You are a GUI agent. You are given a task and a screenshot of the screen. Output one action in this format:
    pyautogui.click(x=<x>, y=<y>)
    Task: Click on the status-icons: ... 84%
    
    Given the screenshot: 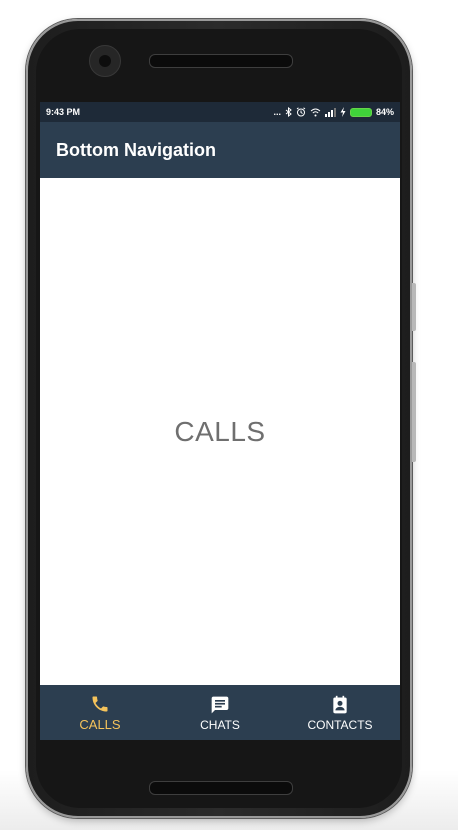 What is the action you would take?
    pyautogui.click(x=333, y=112)
    